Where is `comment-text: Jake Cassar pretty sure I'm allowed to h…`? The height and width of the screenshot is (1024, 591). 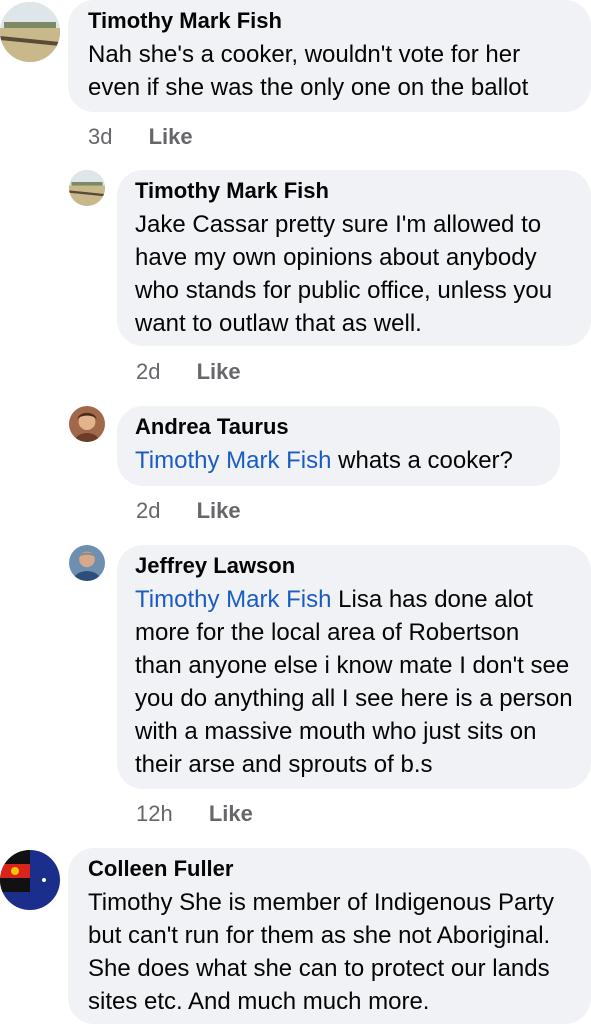
comment-text: Jake Cassar pretty sure I'm allowed to h… is located at coordinates (344, 274).